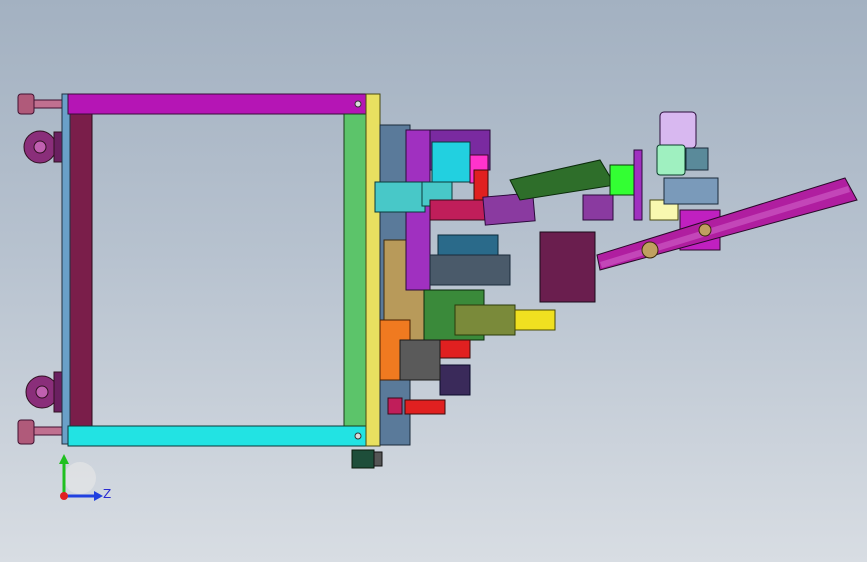 The image size is (867, 562). What do you see at coordinates (580, 226) in the screenshot?
I see `feeder-assembly` at bounding box center [580, 226].